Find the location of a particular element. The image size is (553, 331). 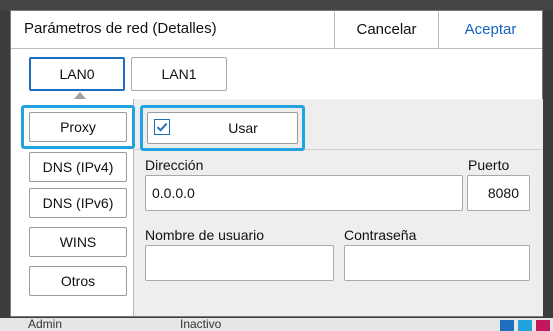

address-label: Dirección is located at coordinates (174, 165).